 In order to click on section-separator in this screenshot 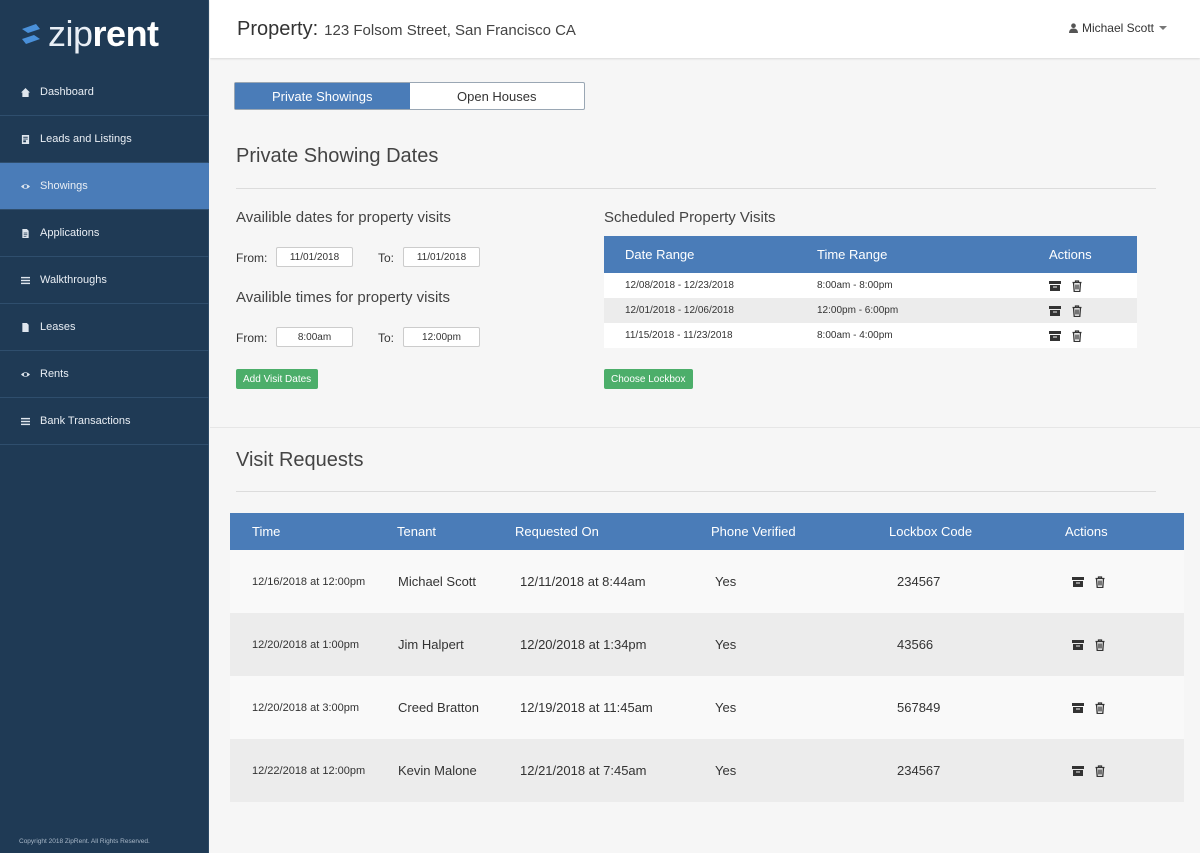, I will do `click(705, 427)`.